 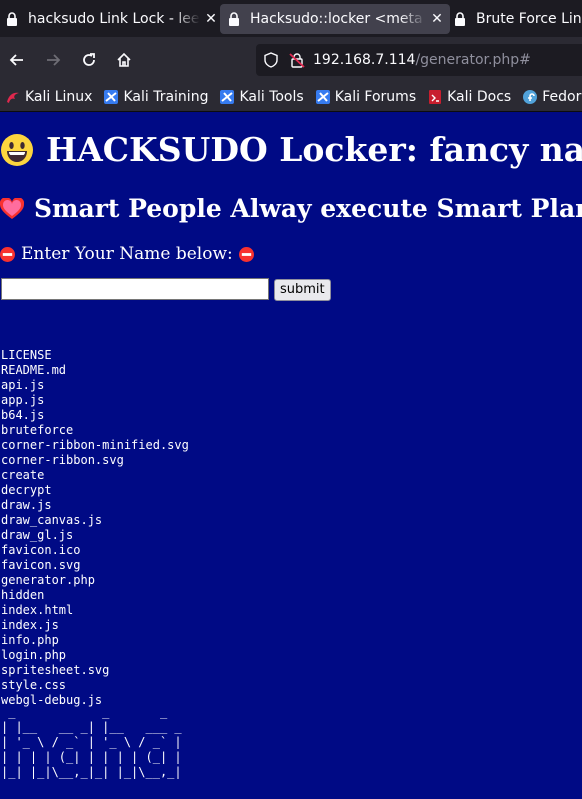 I want to click on kali-docs-icon, so click(x=435, y=97).